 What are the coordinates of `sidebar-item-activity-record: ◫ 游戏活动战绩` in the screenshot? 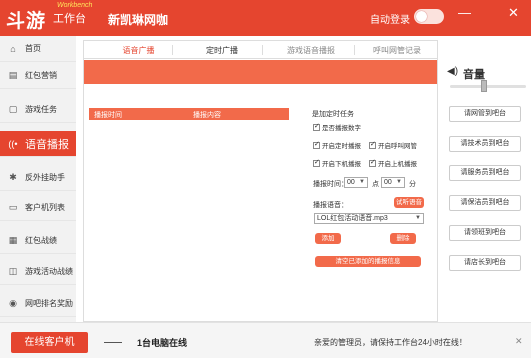 It's located at (38, 272).